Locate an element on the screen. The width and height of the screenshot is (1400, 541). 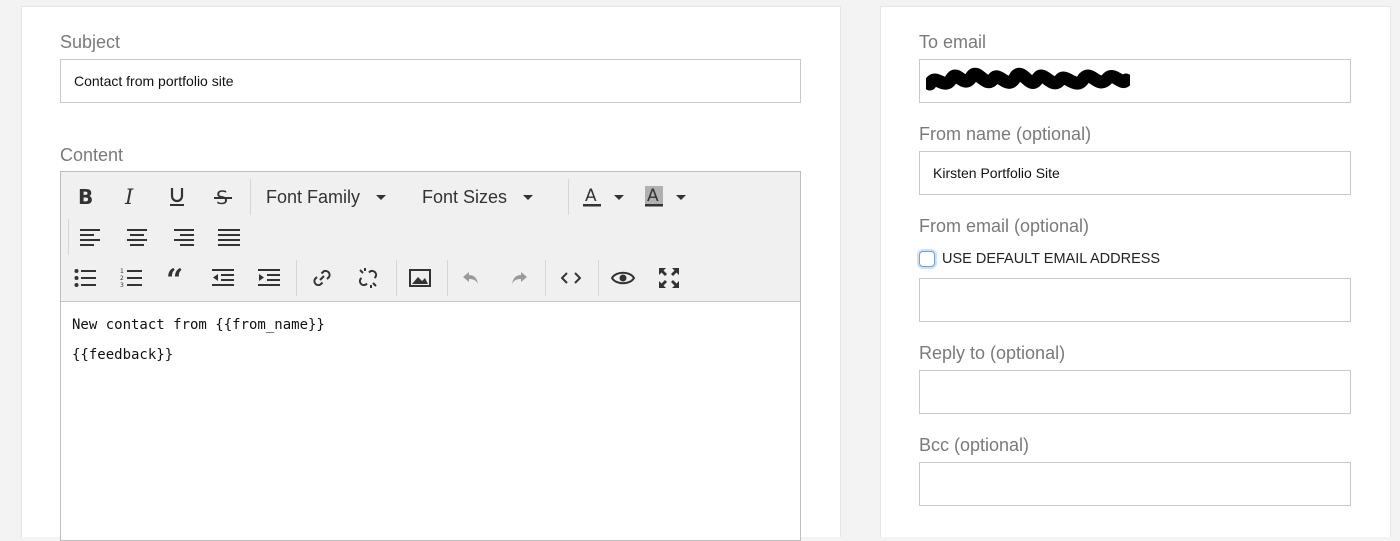
editor-line: {{feedback}} is located at coordinates (123, 355).